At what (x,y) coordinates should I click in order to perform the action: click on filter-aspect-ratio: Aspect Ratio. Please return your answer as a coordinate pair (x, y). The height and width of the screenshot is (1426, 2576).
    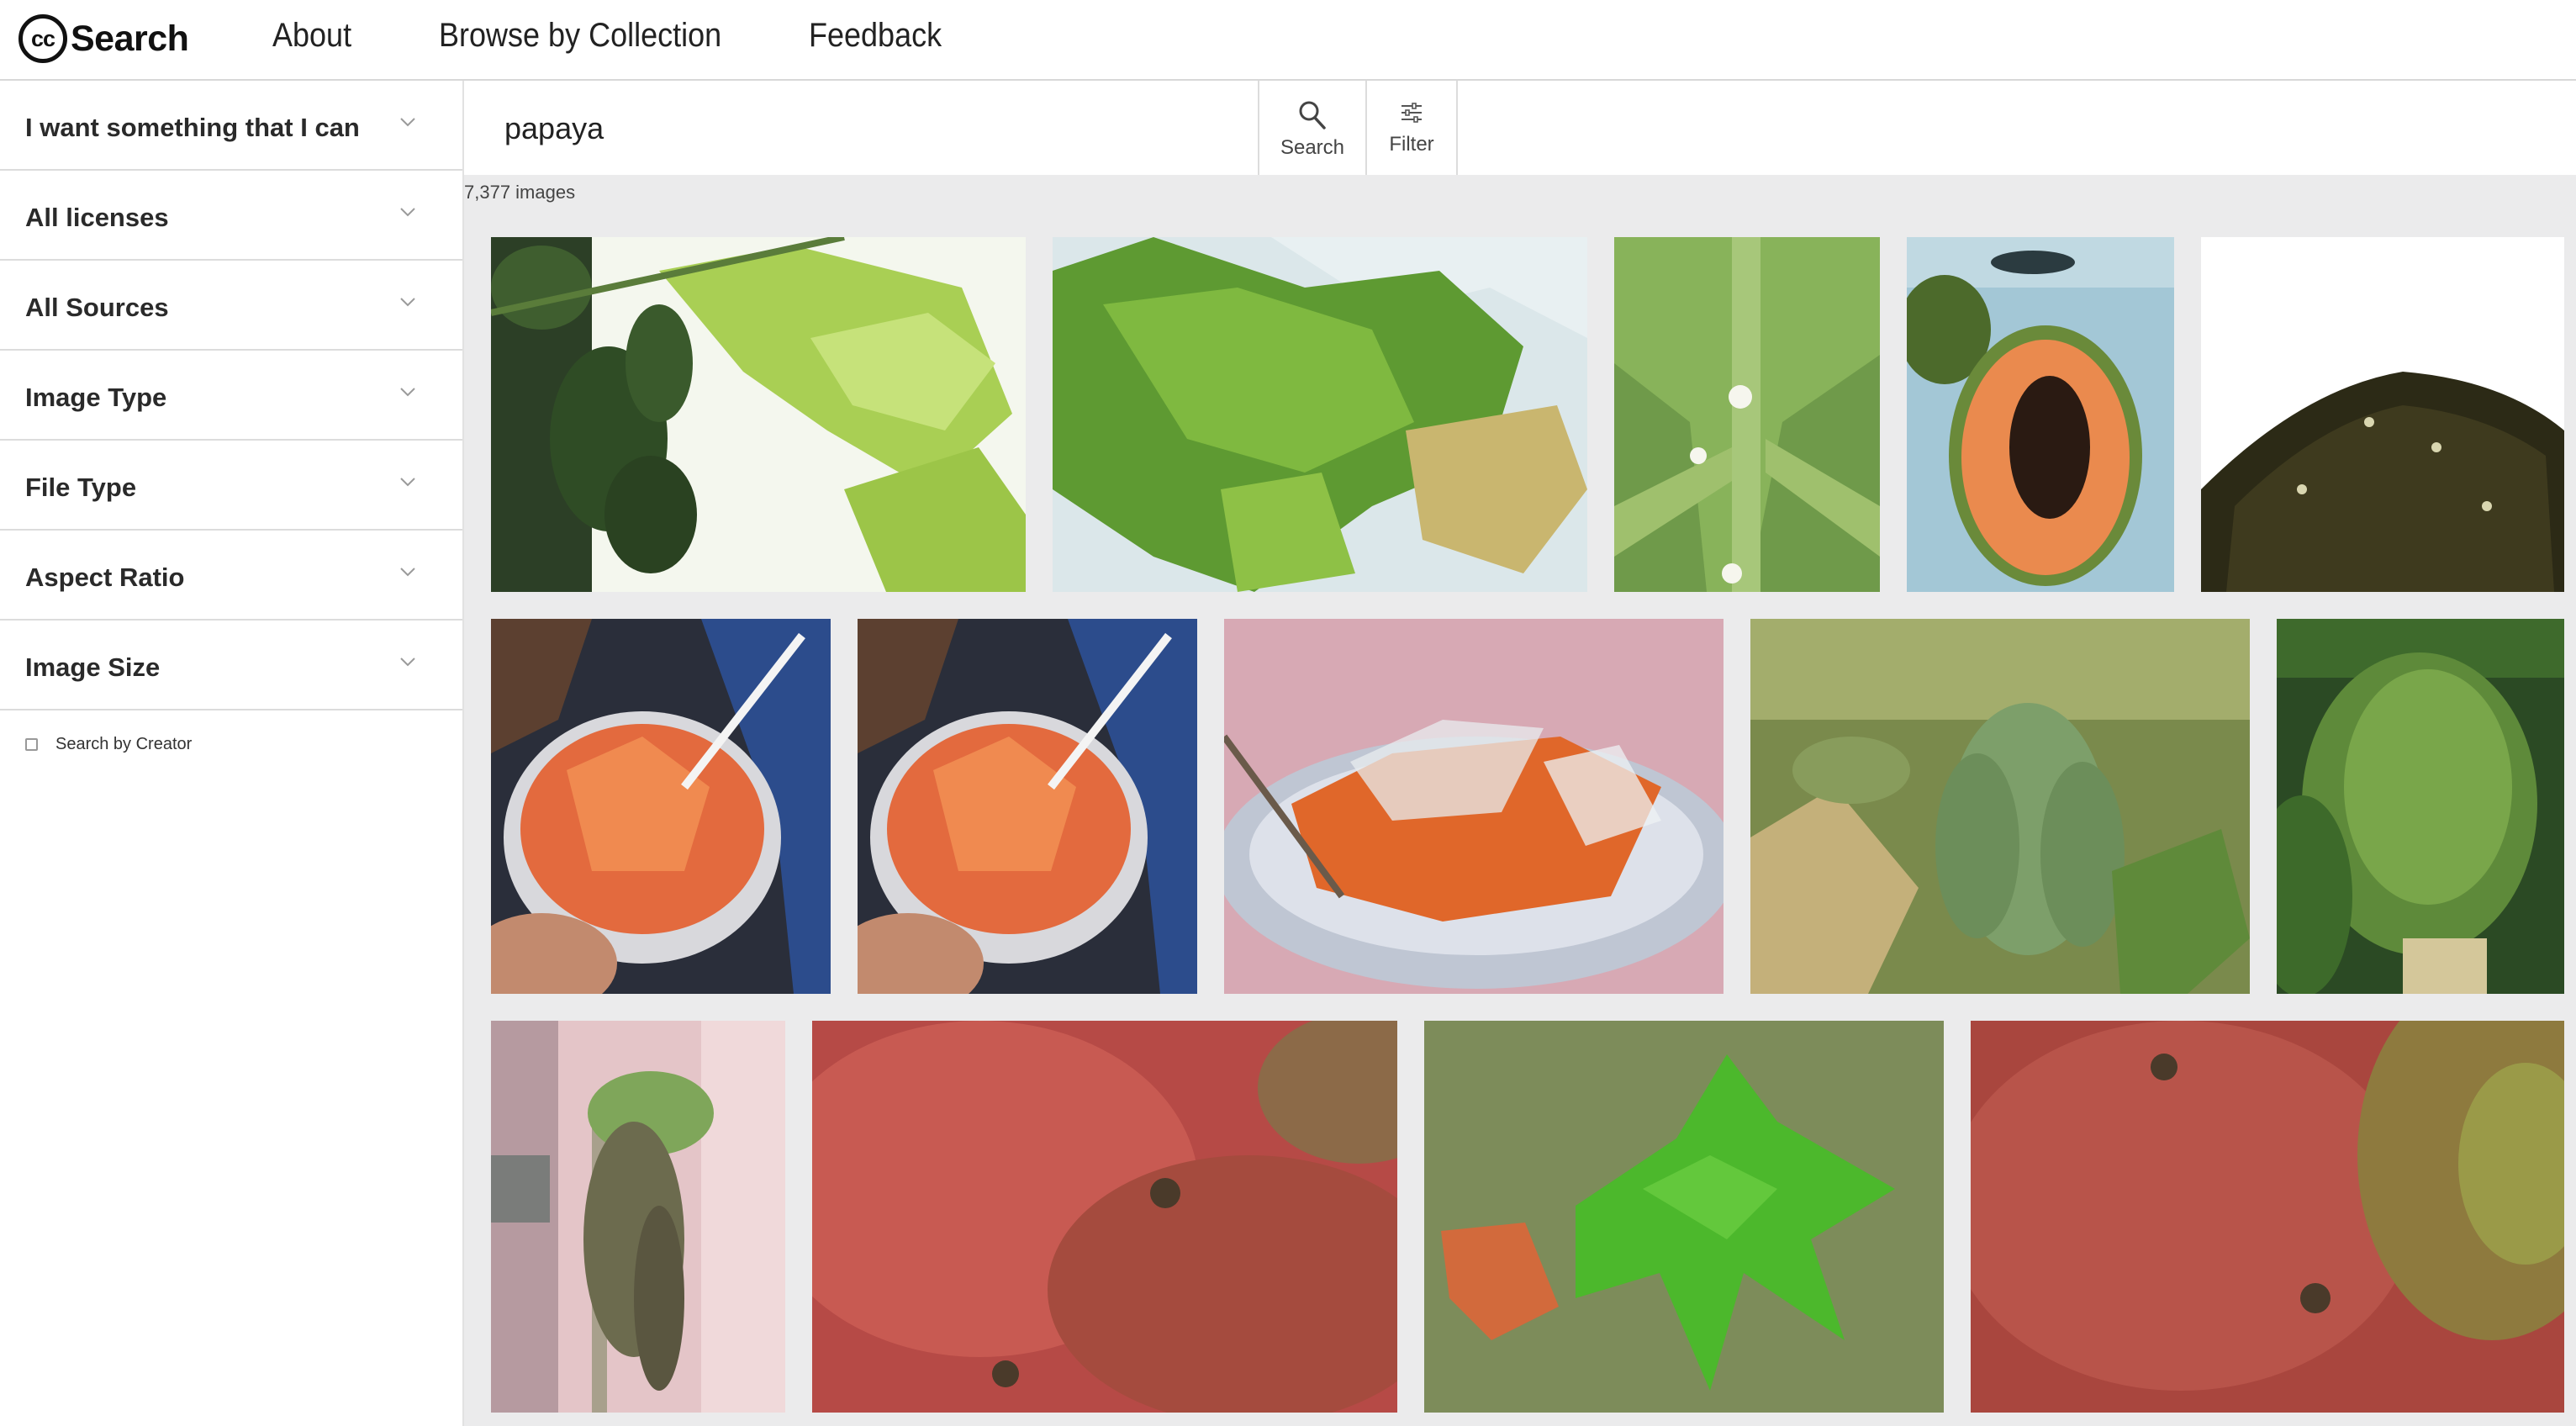
    Looking at the image, I should click on (231, 576).